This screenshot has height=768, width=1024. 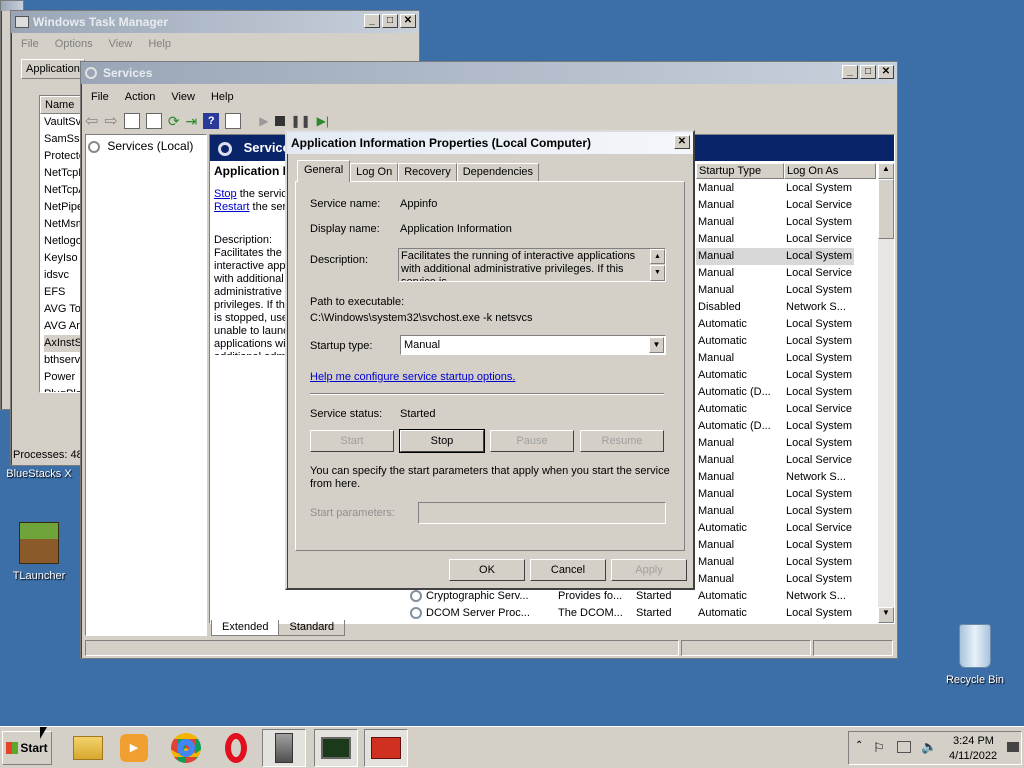 What do you see at coordinates (61, 105) in the screenshot?
I see `column-header-name: Name` at bounding box center [61, 105].